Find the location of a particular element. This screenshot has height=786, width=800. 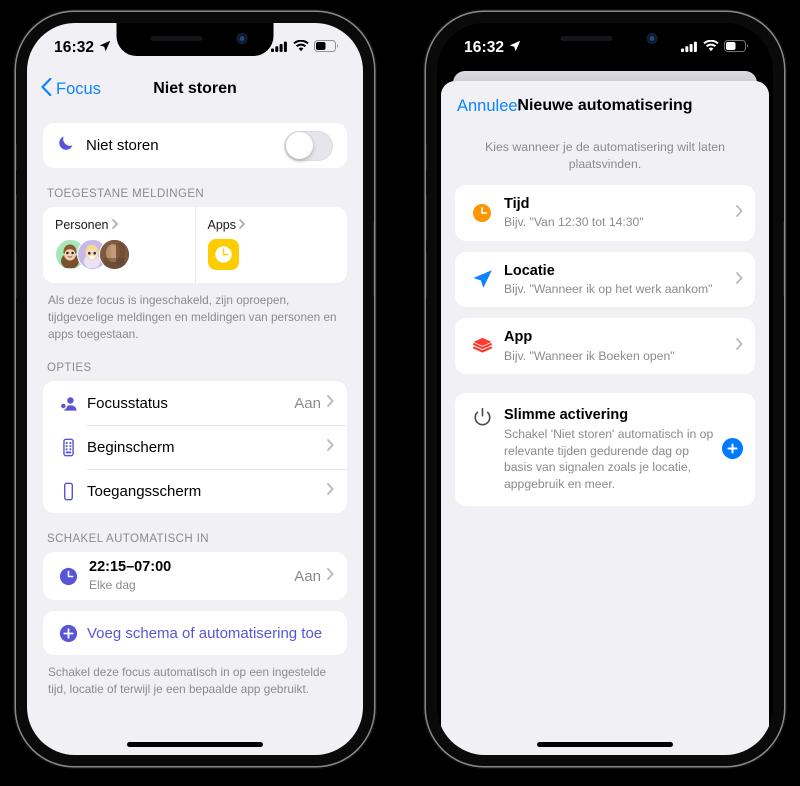

people-cell-title-group: Personen is located at coordinates (119, 225).